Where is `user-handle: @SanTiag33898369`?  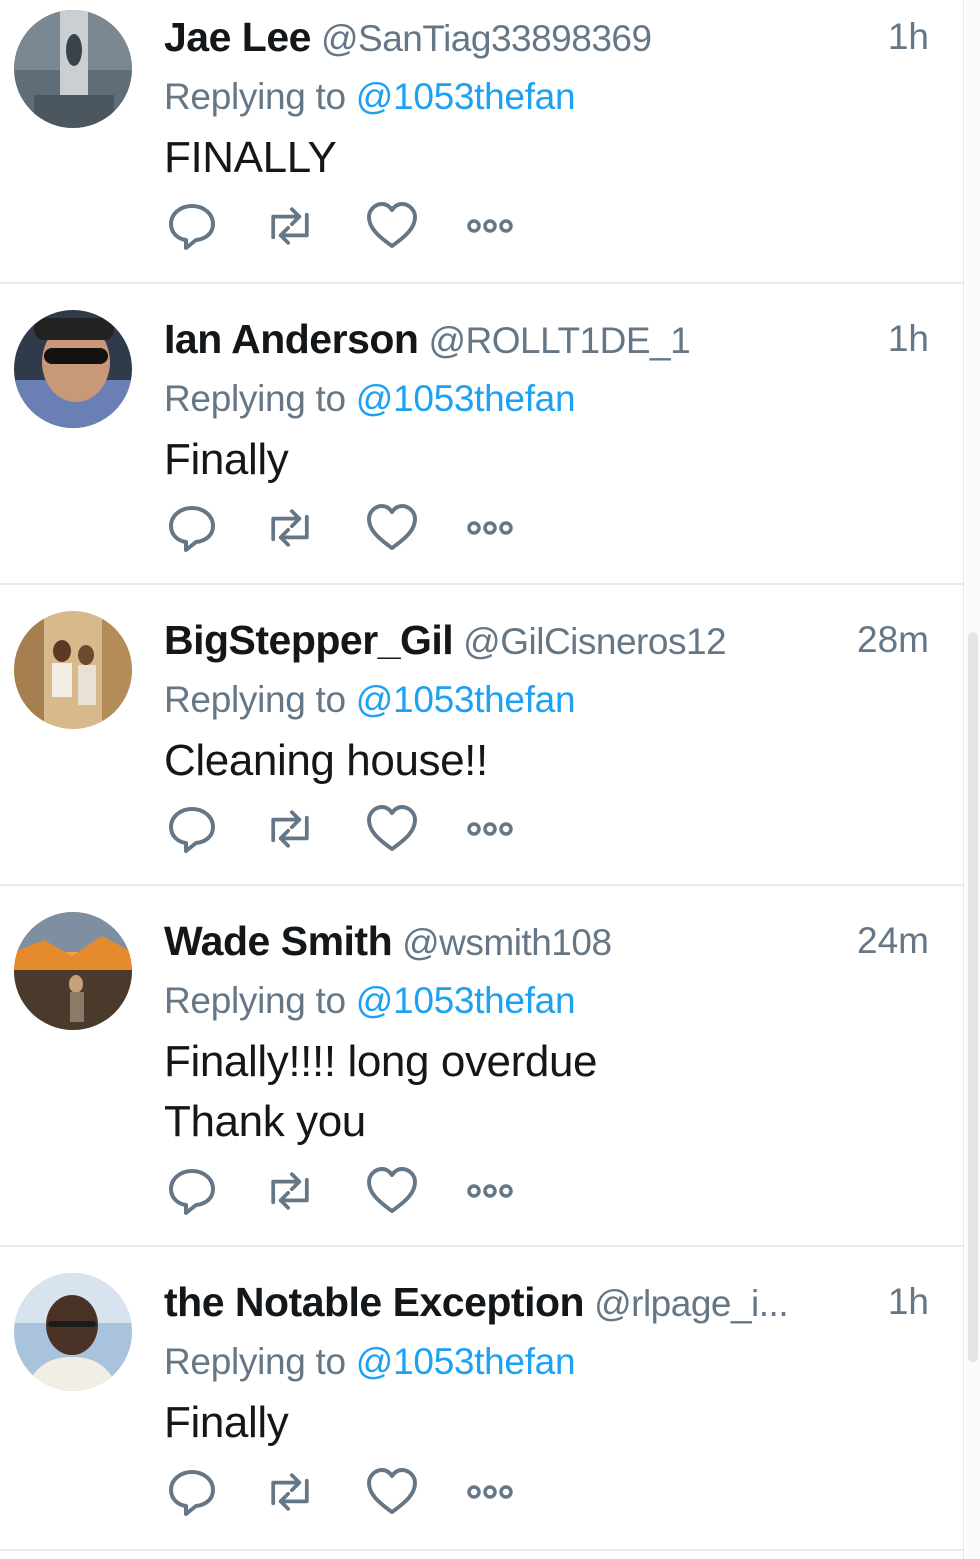
user-handle: @SanTiag33898369 is located at coordinates (486, 38).